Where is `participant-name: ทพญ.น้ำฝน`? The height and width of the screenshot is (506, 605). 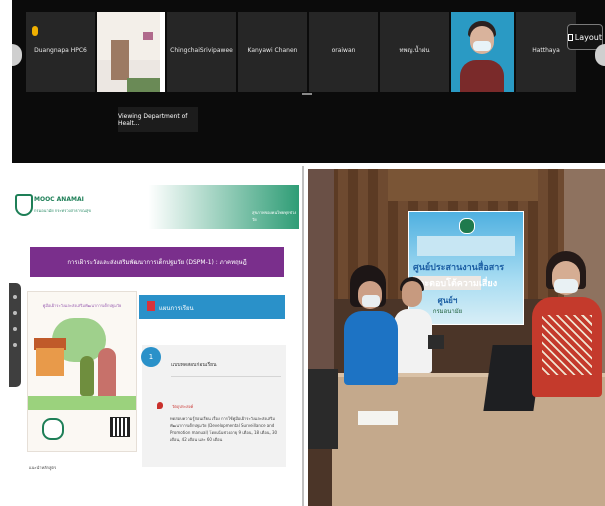 participant-name: ทพญ.น้ำฝน is located at coordinates (414, 50).